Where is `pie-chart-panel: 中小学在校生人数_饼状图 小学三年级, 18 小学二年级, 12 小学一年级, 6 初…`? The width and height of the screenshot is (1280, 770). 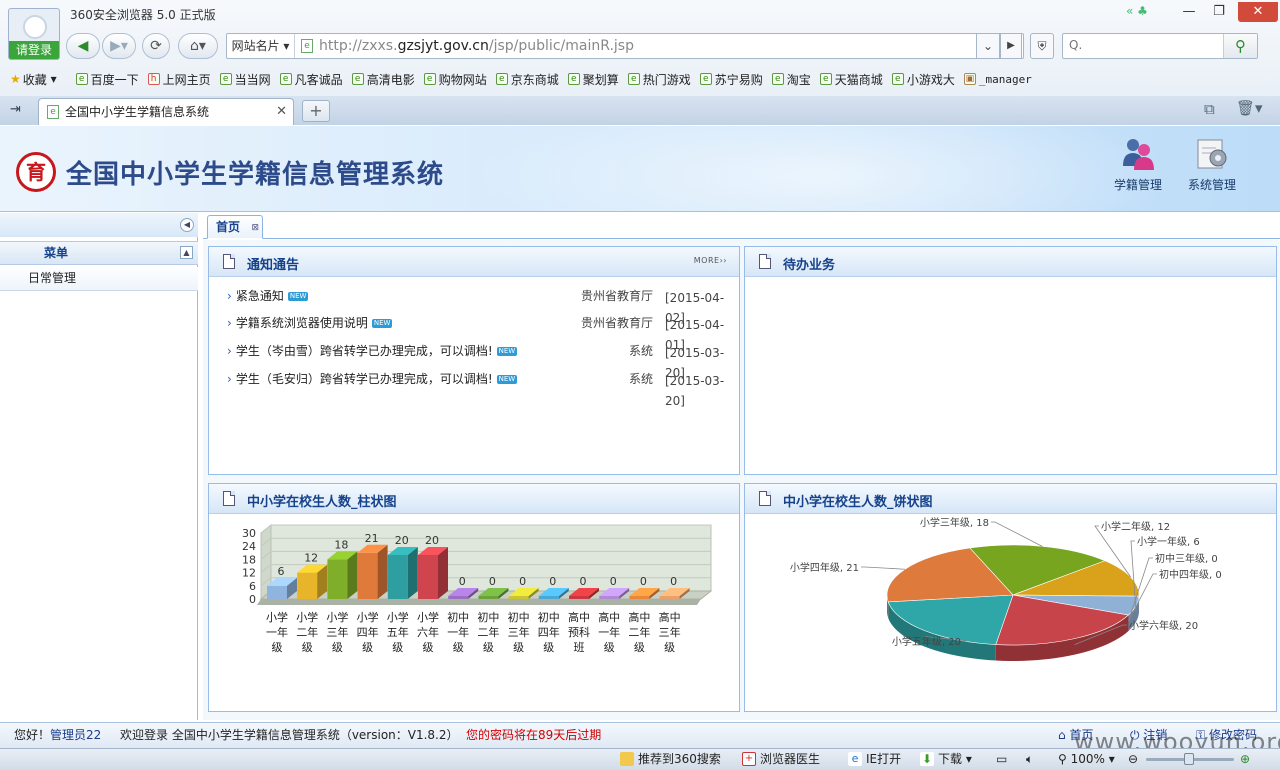
pie-chart-panel: 中小学在校生人数_饼状图 小学三年级, 18 小学二年级, 12 小学一年级, 6 初… is located at coordinates (1010, 597).